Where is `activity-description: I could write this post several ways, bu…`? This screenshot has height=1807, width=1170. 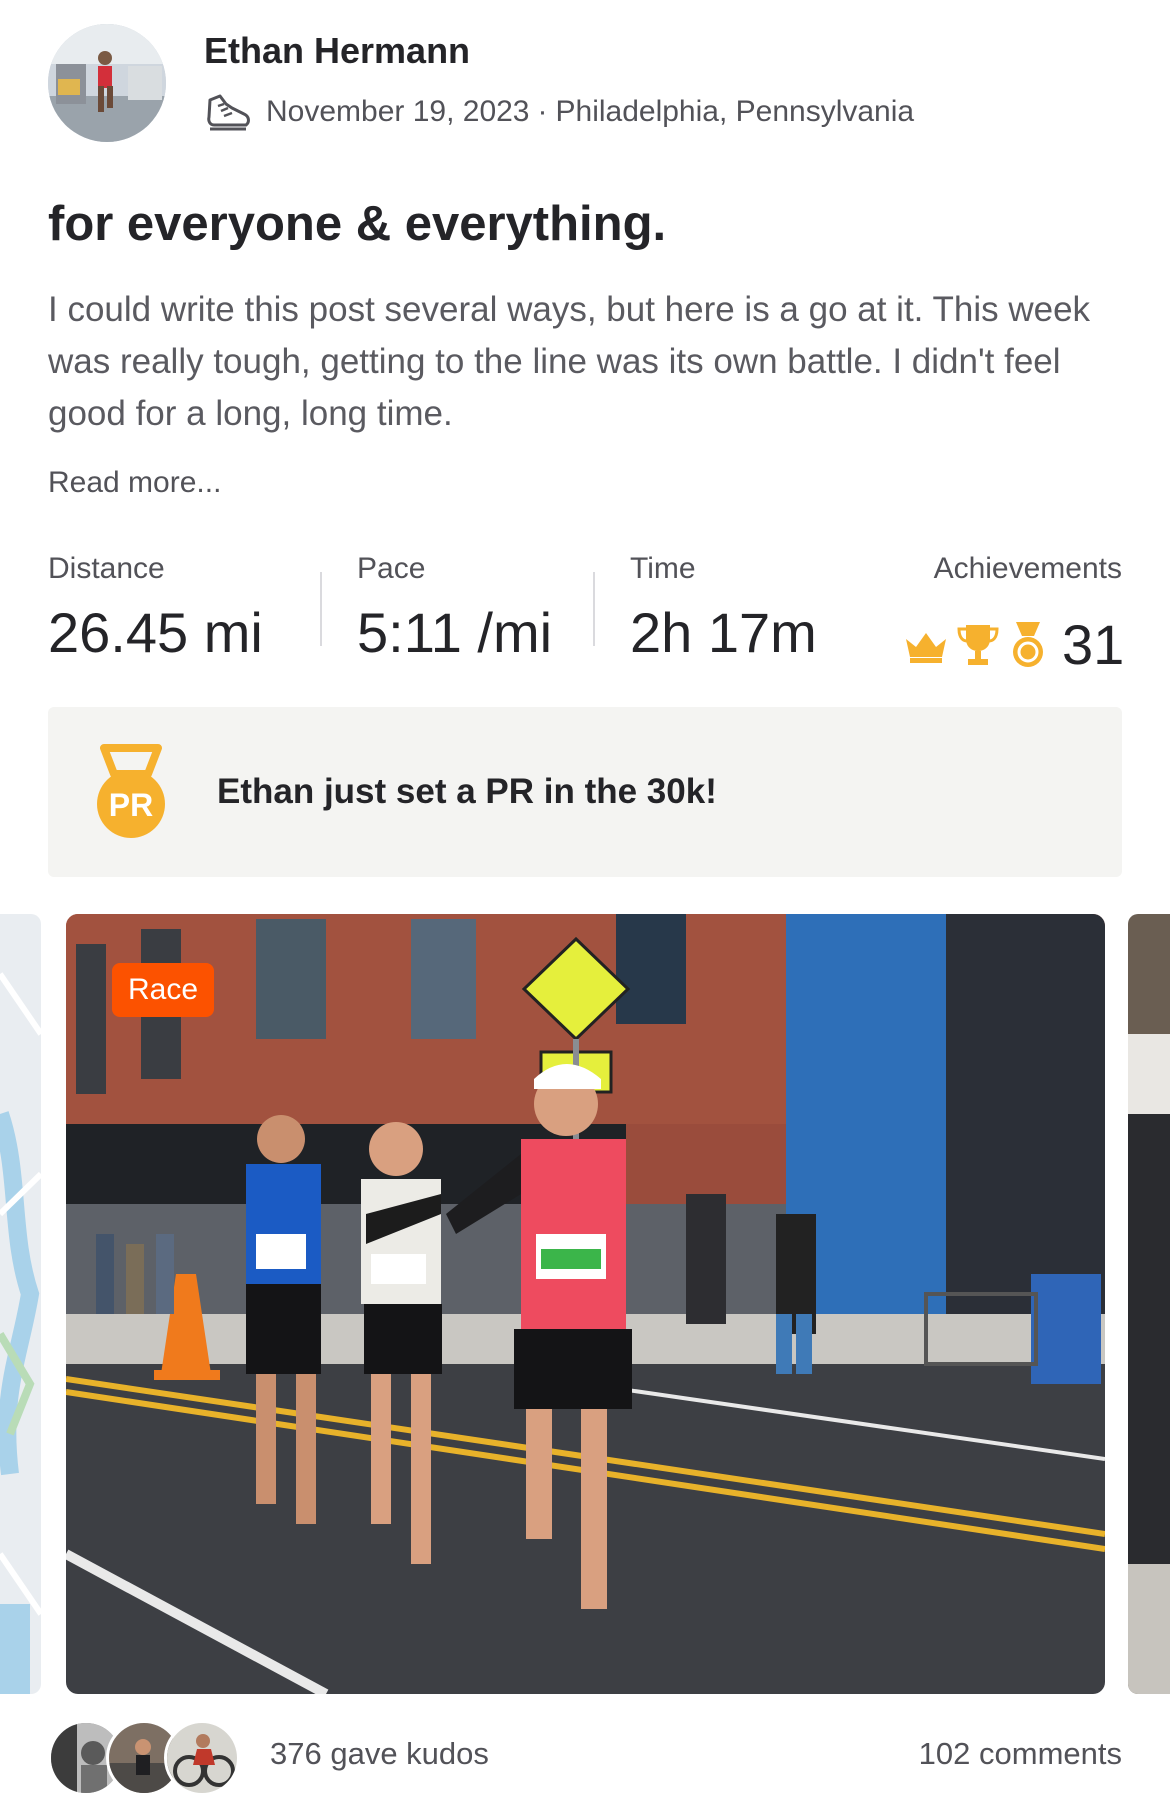
activity-description: I could write this post several ways, bu… is located at coordinates (569, 361).